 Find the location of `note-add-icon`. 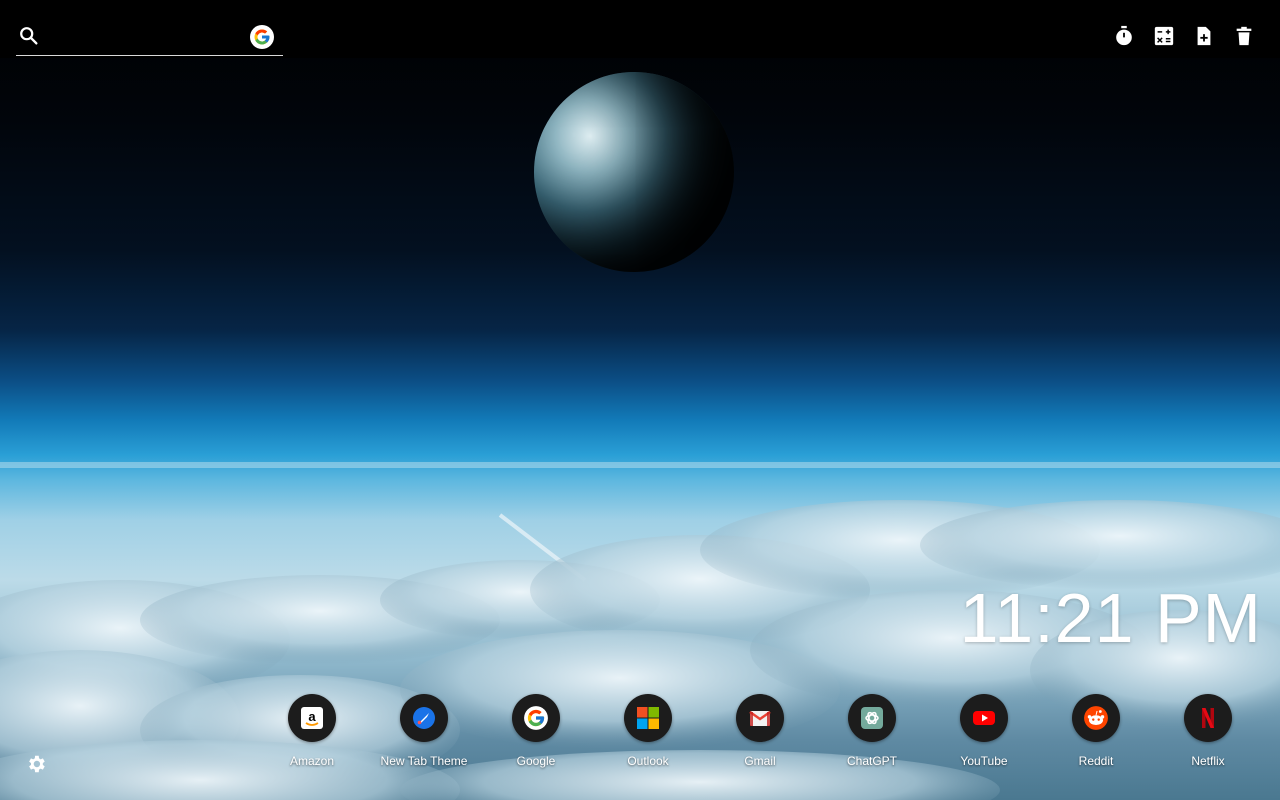

note-add-icon is located at coordinates (1204, 36).